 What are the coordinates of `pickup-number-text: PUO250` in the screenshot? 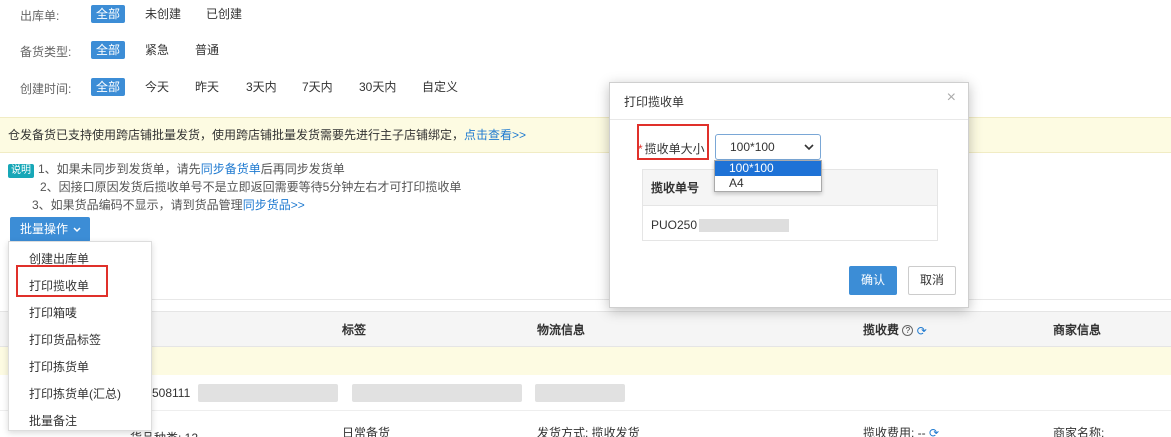 It's located at (674, 225).